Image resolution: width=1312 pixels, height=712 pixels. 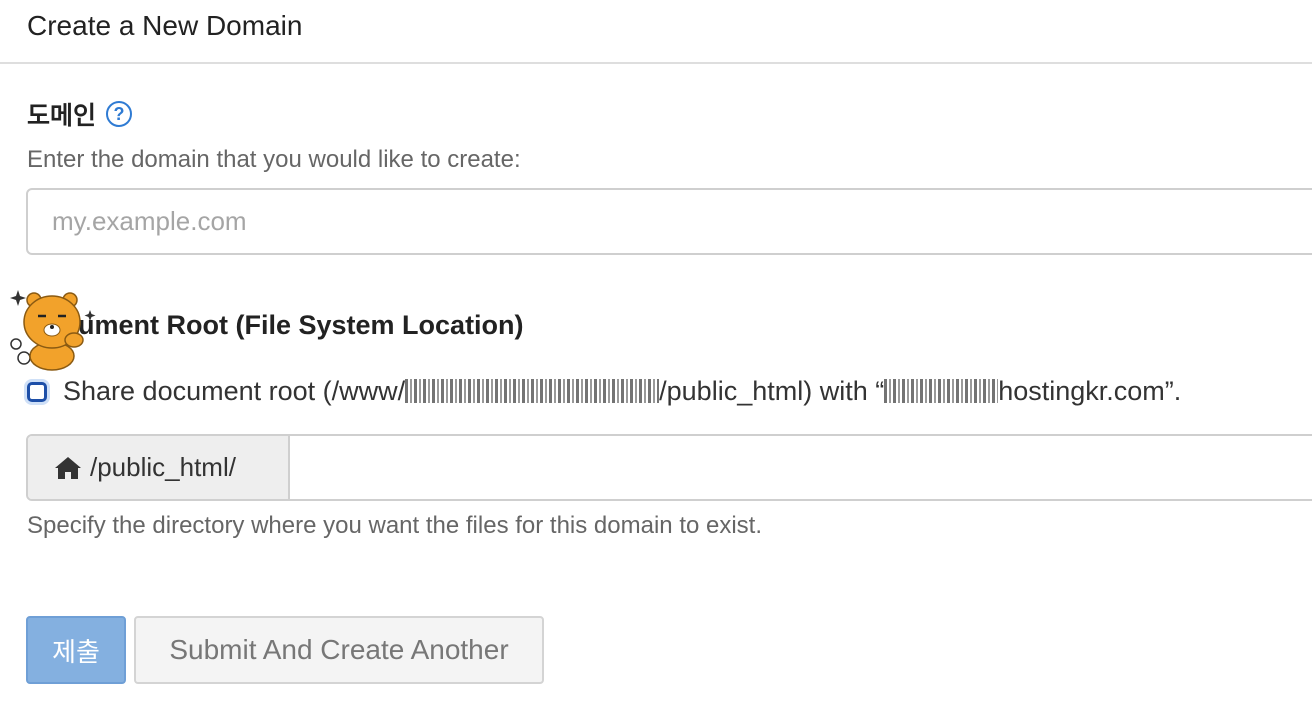 What do you see at coordinates (165, 25) in the screenshot?
I see `page-title: Create a New Domain` at bounding box center [165, 25].